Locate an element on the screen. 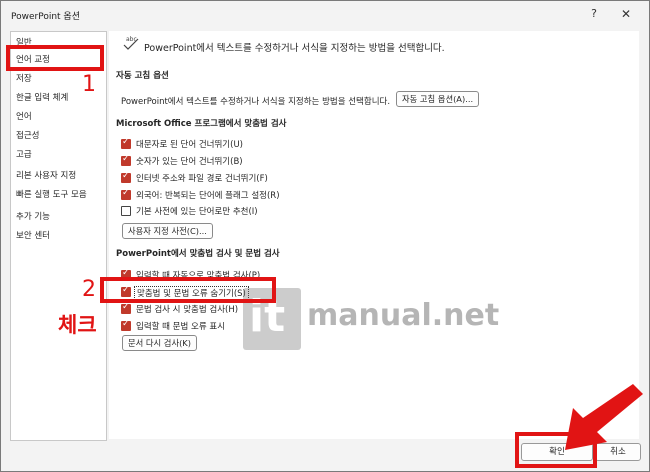  title-bar: PowerPoint 옵션 ? ✕ is located at coordinates (325, 15).